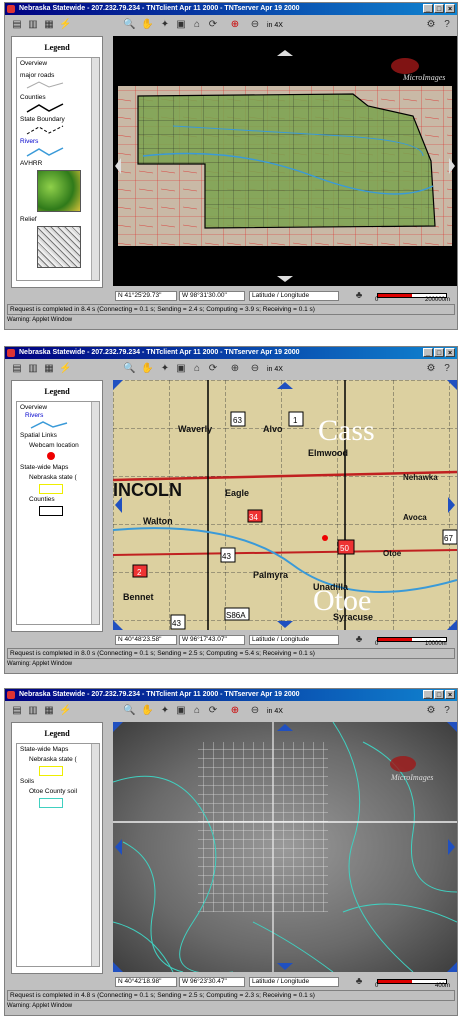 Image resolution: width=463 pixels, height=1016 pixels. What do you see at coordinates (436, 644) in the screenshot?
I see `scale-label: 10000m` at bounding box center [436, 644].